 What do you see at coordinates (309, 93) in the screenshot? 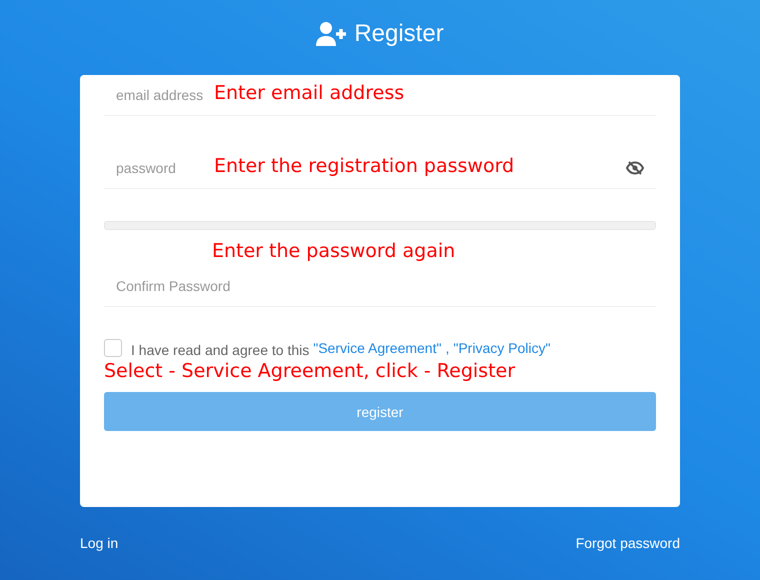
I see `annotation-text: Enter email address` at bounding box center [309, 93].